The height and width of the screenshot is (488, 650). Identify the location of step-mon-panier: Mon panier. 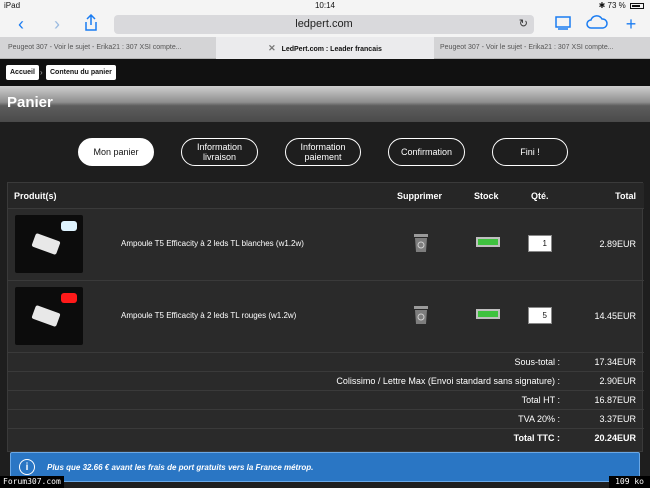
(116, 152).